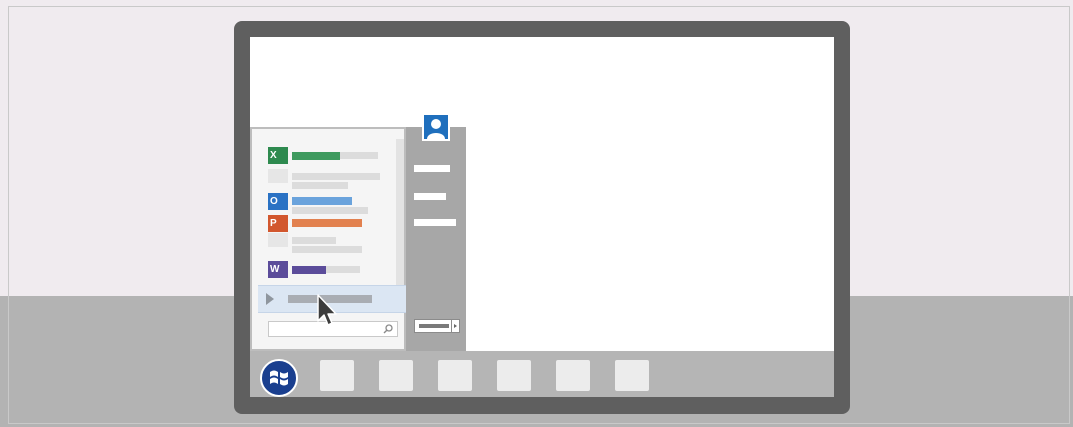  Describe the element at coordinates (278, 269) in the screenshot. I see `word-icon: W` at that location.